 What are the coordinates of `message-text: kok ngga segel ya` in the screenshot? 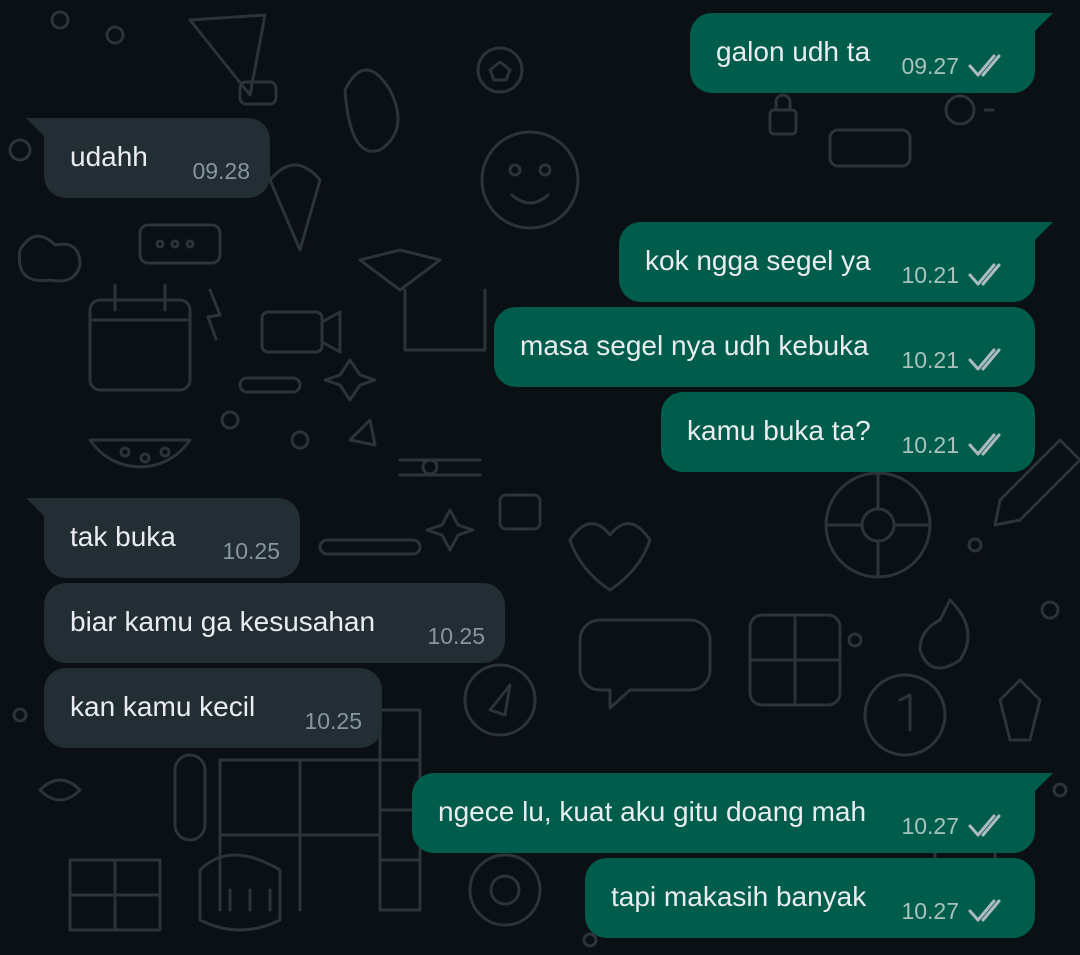 It's located at (758, 260).